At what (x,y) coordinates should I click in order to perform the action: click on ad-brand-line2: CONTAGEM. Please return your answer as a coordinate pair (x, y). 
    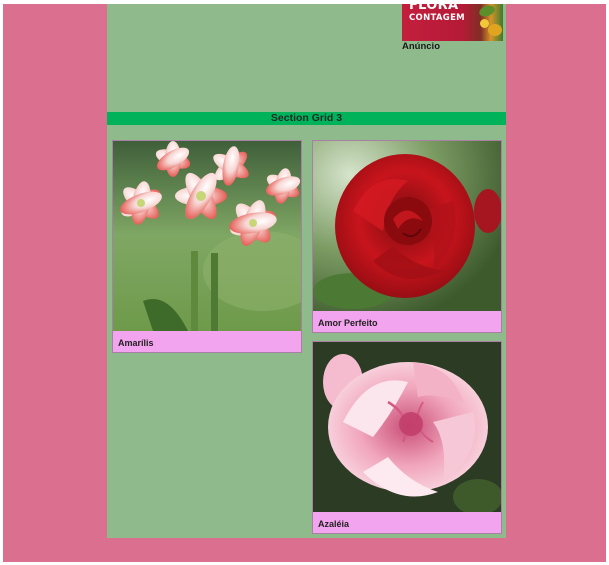
    Looking at the image, I should click on (437, 18).